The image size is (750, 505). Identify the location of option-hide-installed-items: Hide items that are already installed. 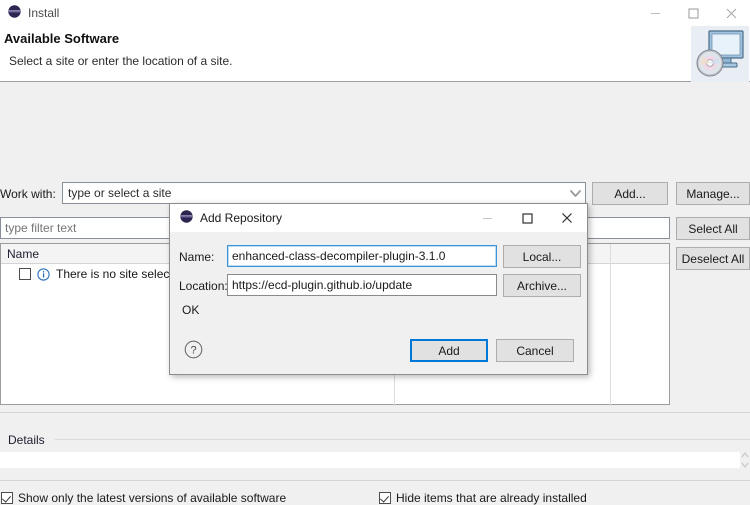
(483, 498).